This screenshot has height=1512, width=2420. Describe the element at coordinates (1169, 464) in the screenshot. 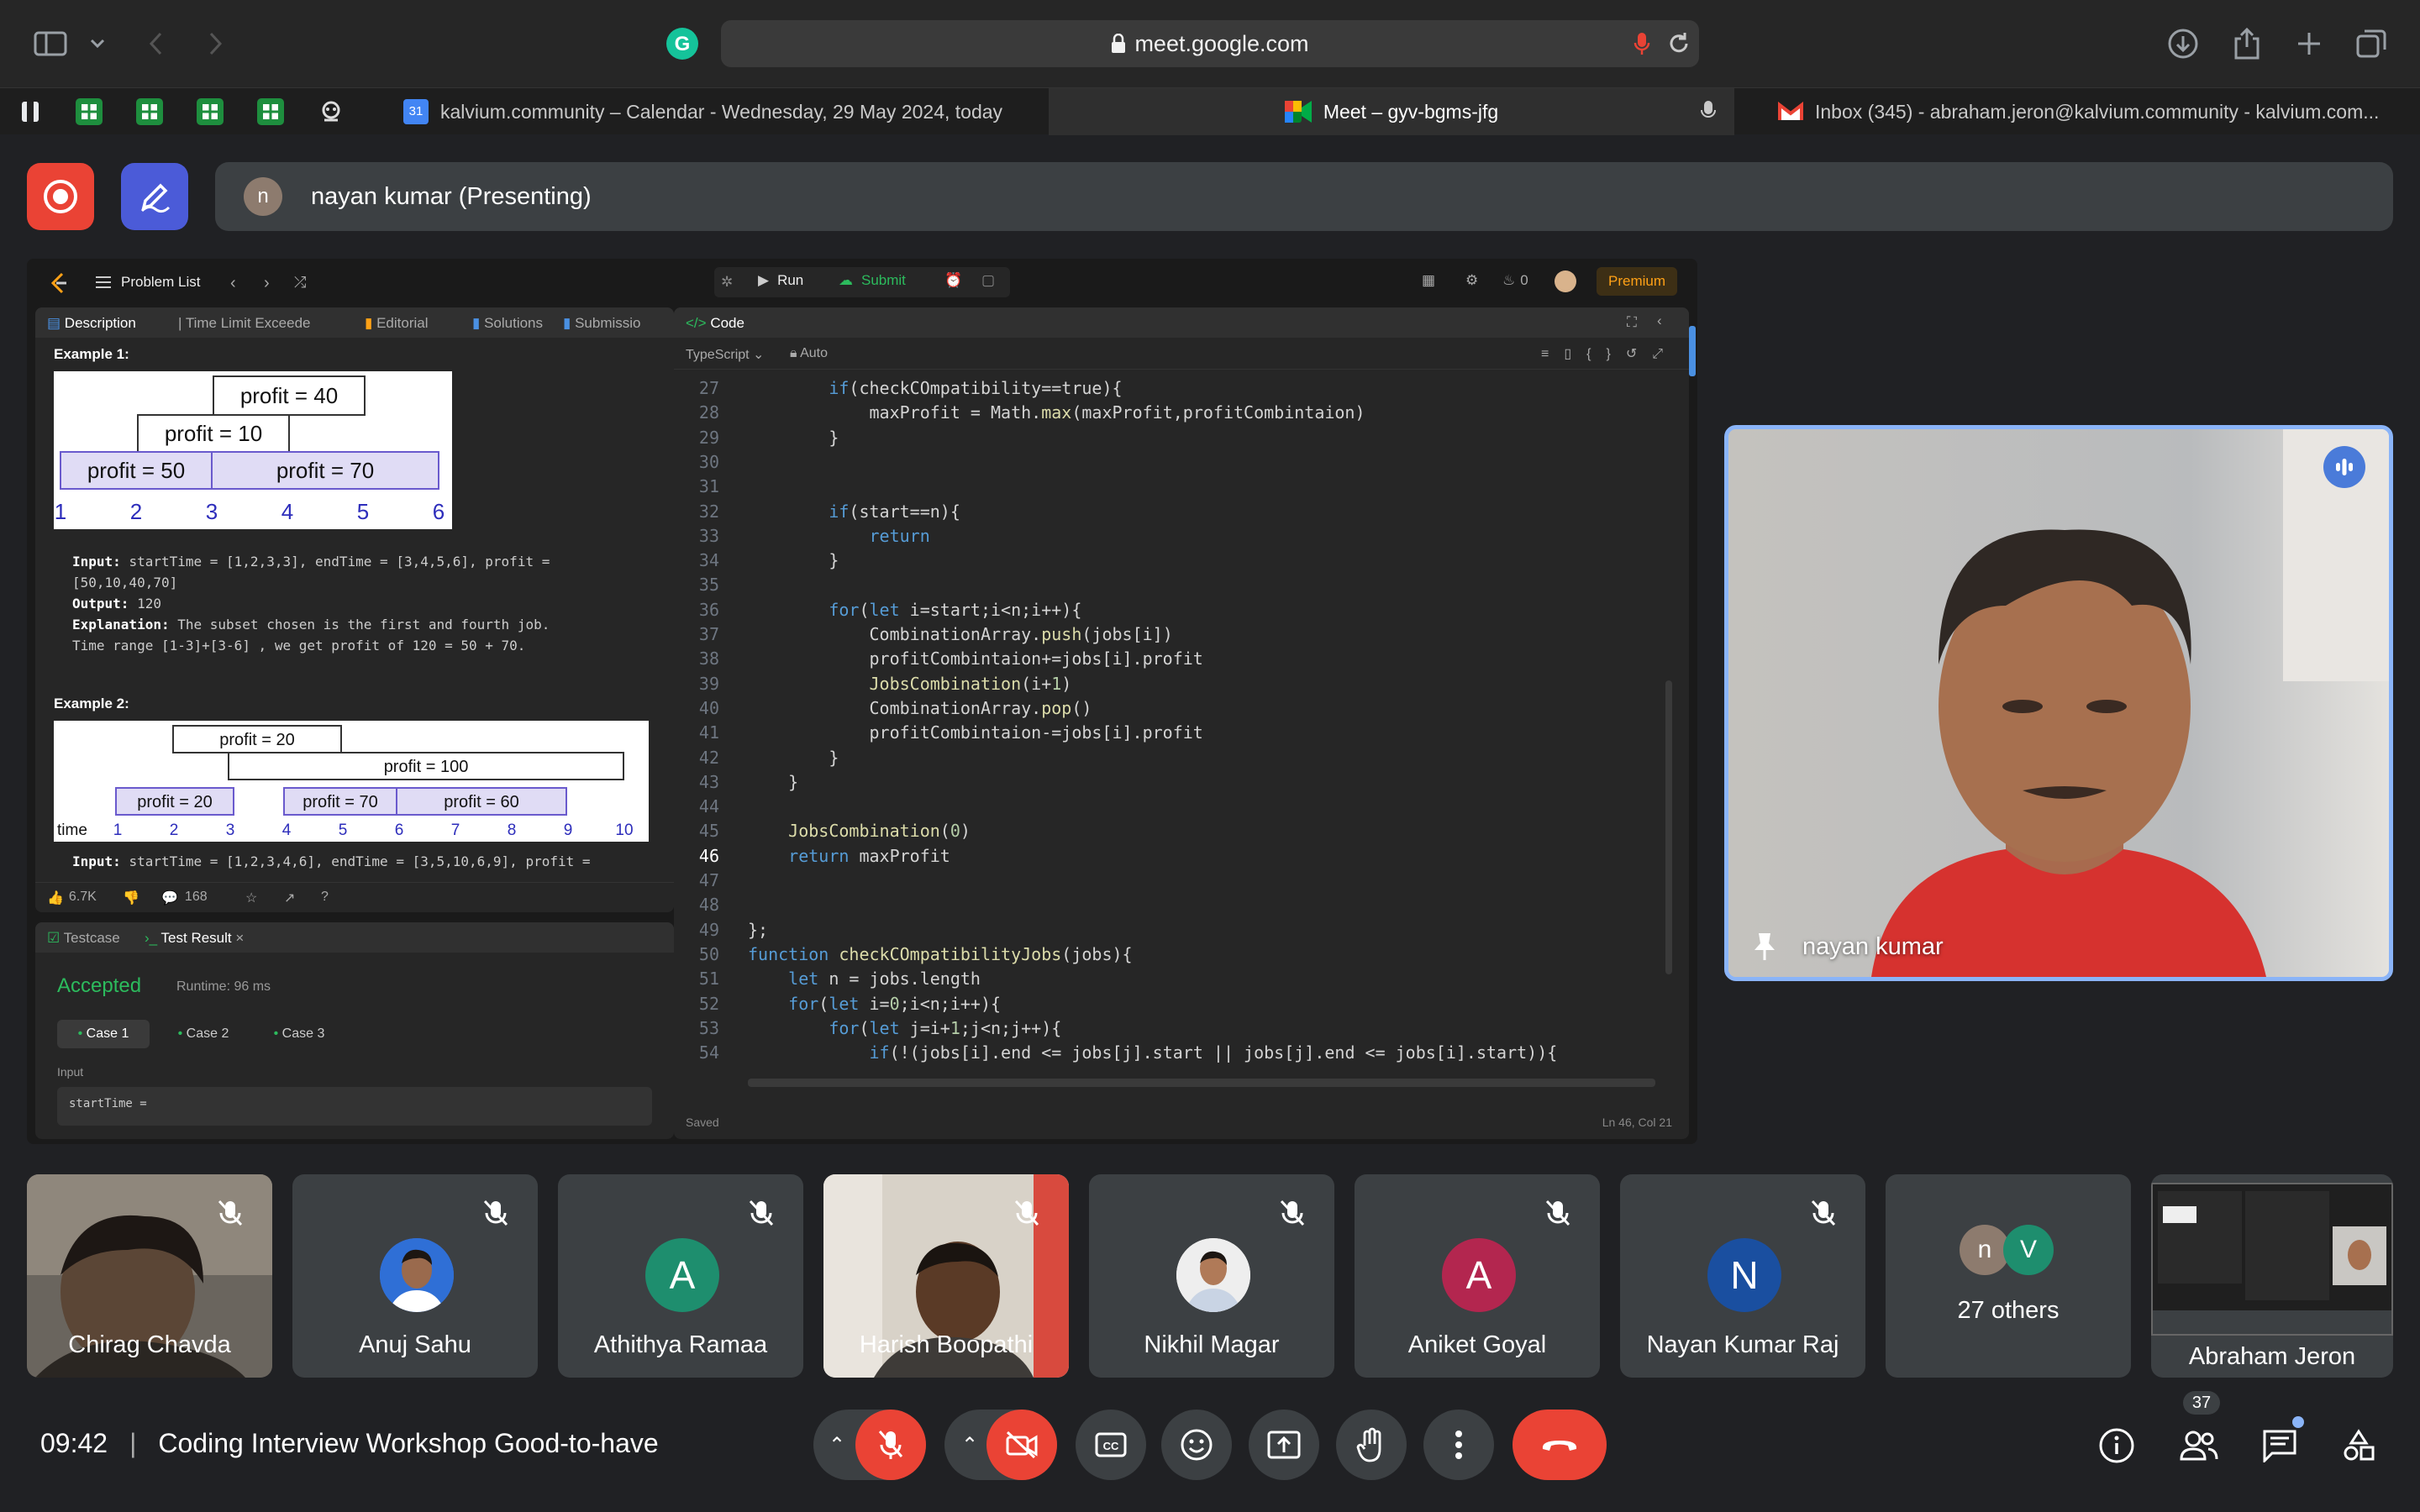

I see `code-line: 30` at that location.